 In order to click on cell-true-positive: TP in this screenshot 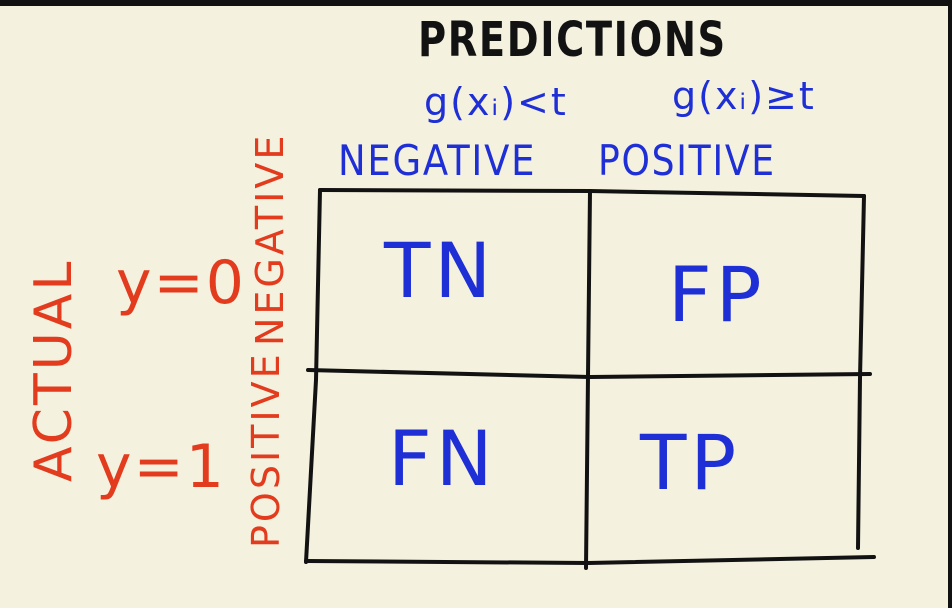, I will do `click(690, 462)`.